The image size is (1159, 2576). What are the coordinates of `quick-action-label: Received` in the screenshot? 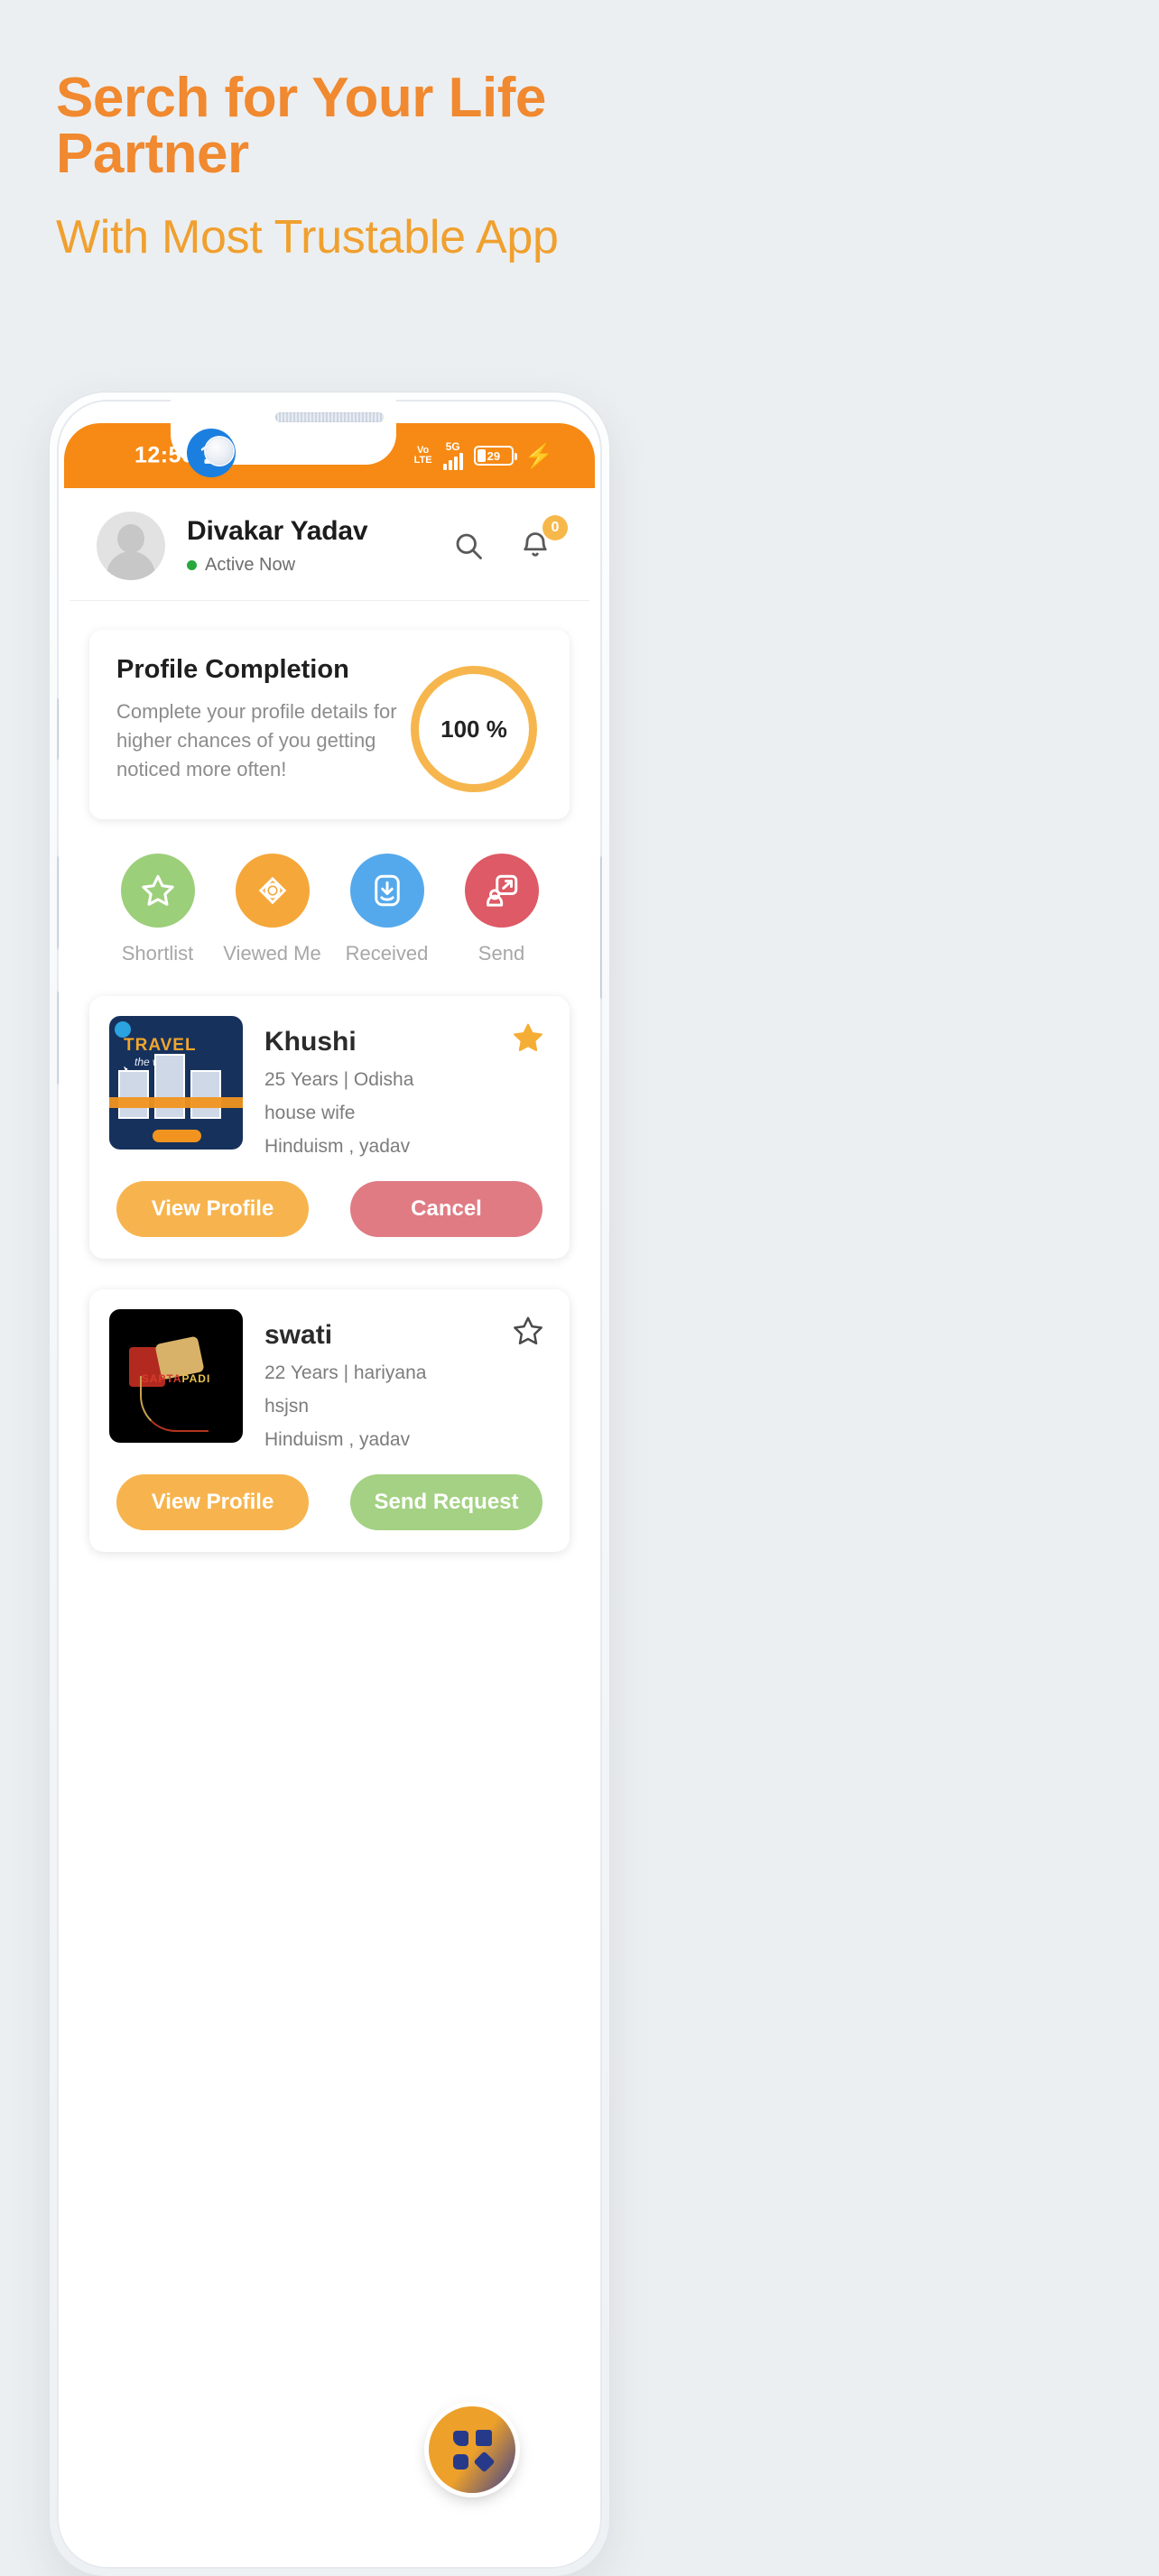 It's located at (387, 954).